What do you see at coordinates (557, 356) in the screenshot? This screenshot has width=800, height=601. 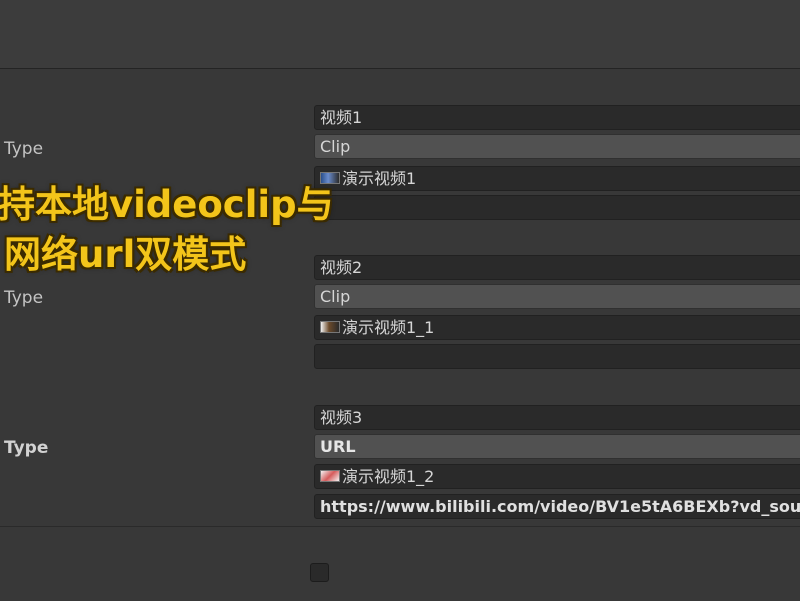 I see `video2-url-field` at bounding box center [557, 356].